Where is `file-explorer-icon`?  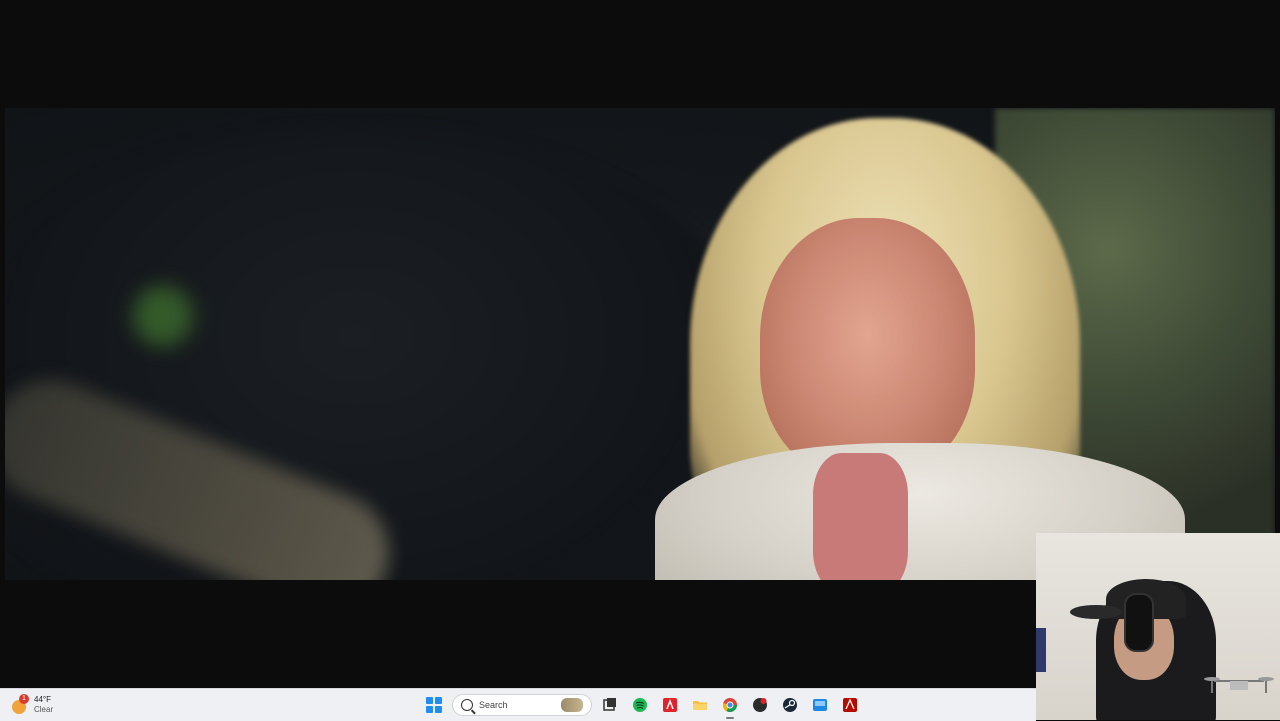
file-explorer-icon is located at coordinates (700, 705).